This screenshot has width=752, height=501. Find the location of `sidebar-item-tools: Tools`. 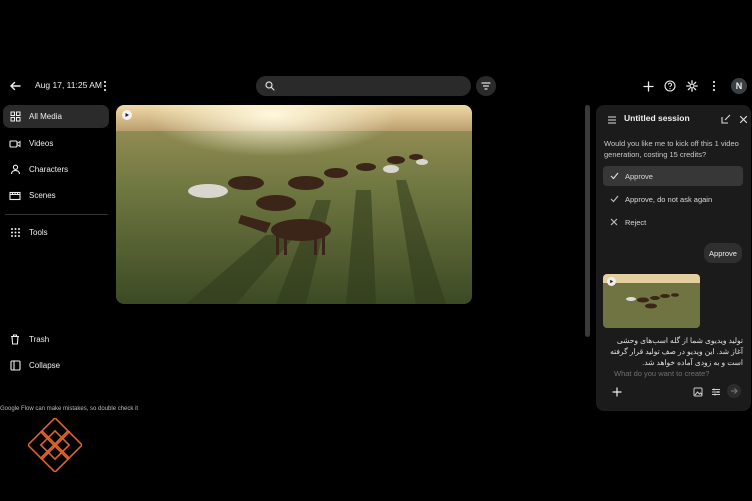

sidebar-item-tools: Tools is located at coordinates (56, 232).